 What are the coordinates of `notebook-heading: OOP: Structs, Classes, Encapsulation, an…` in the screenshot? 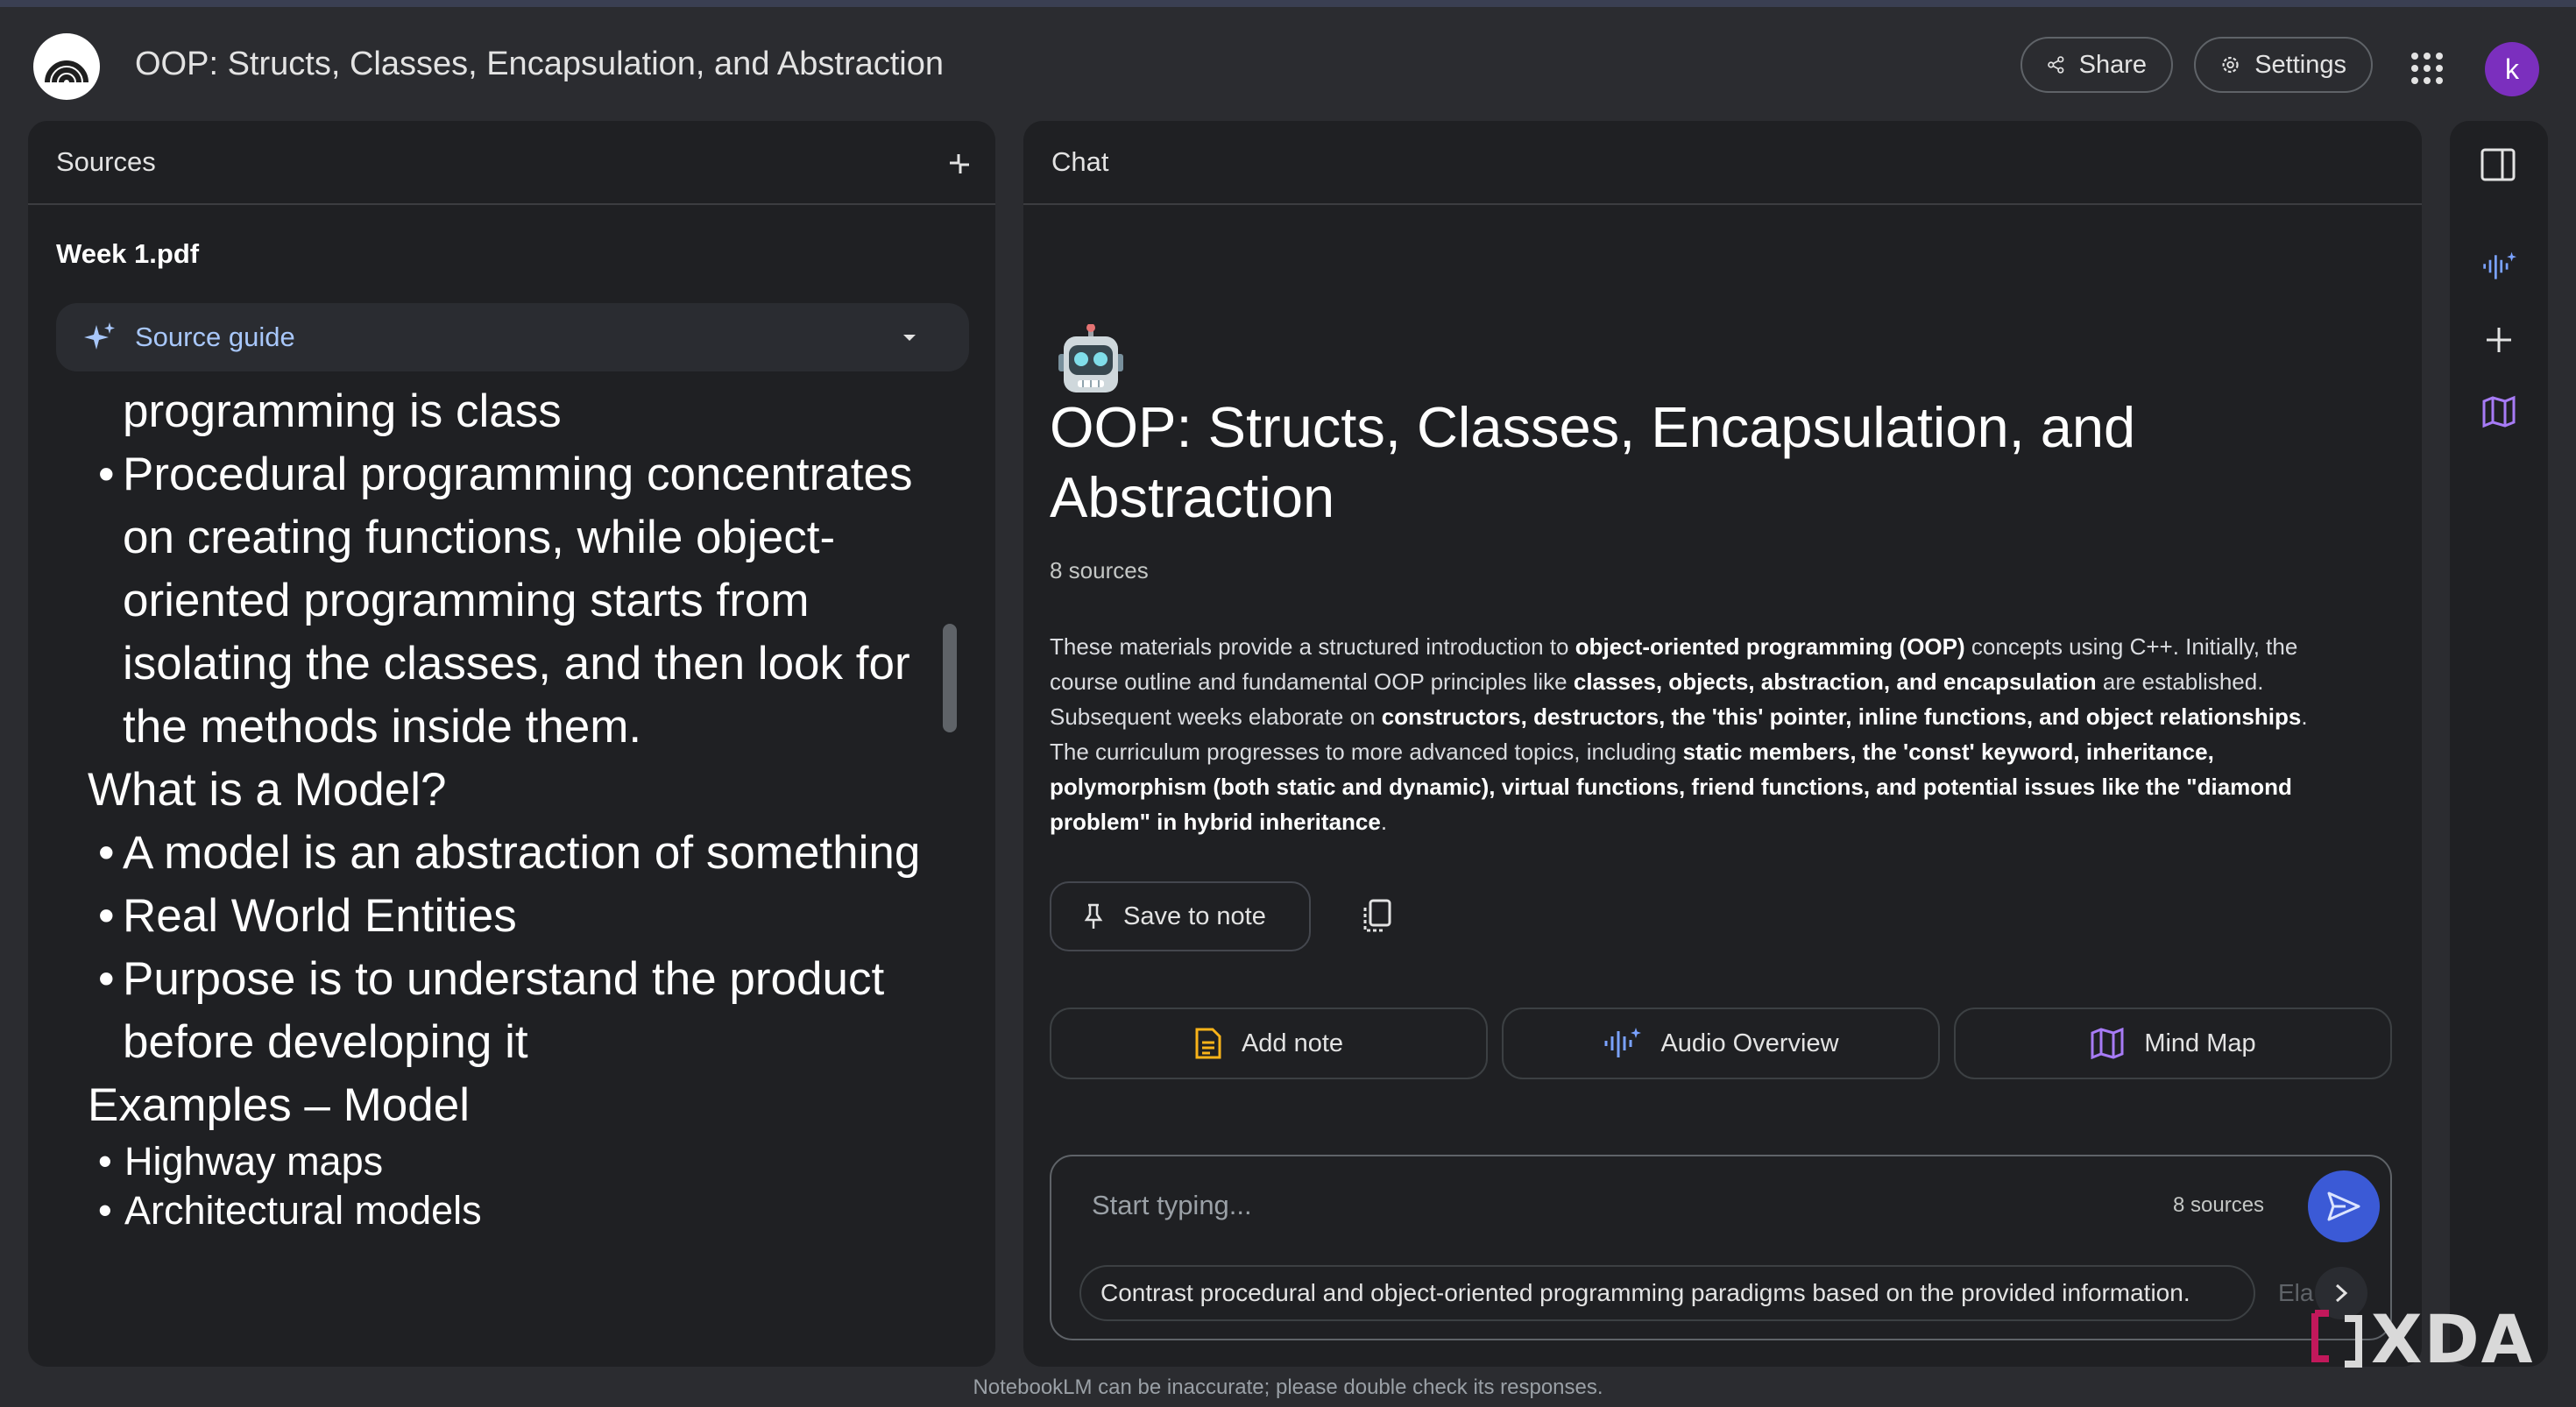 It's located at (1593, 462).